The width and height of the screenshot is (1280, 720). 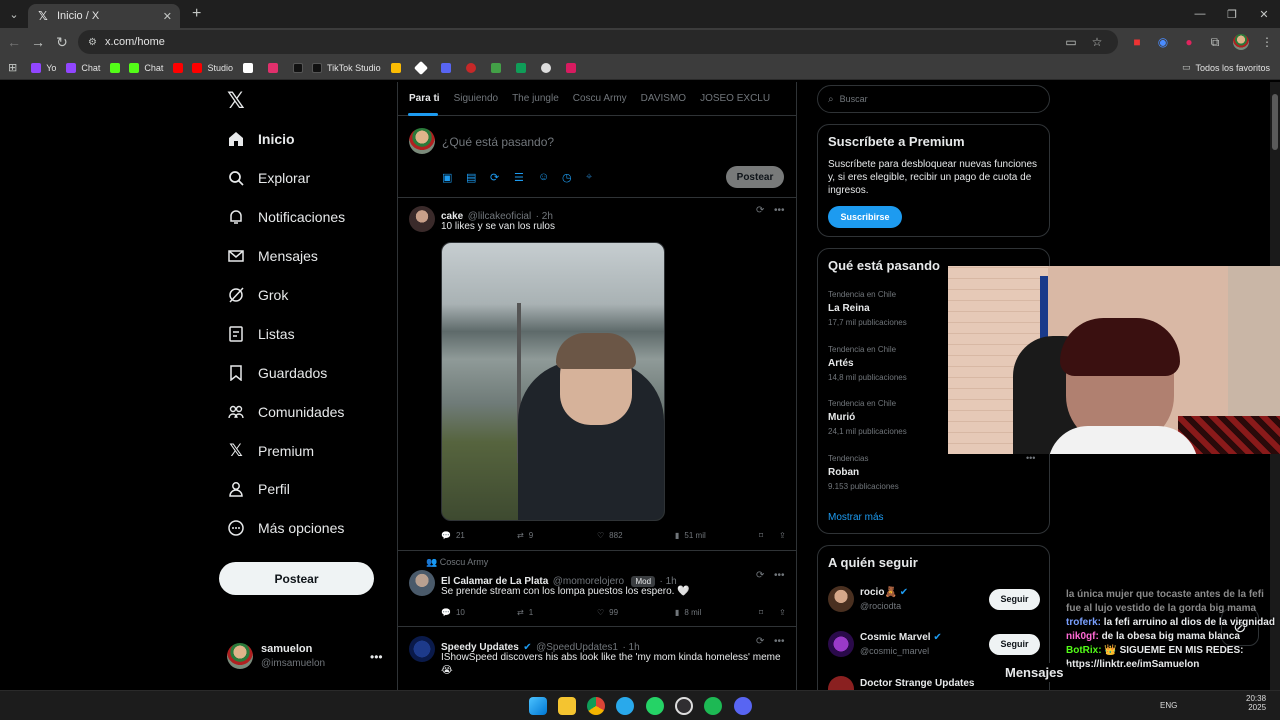 What do you see at coordinates (1267, 42) in the screenshot?
I see `chrome-menu-icon: ⋮` at bounding box center [1267, 42].